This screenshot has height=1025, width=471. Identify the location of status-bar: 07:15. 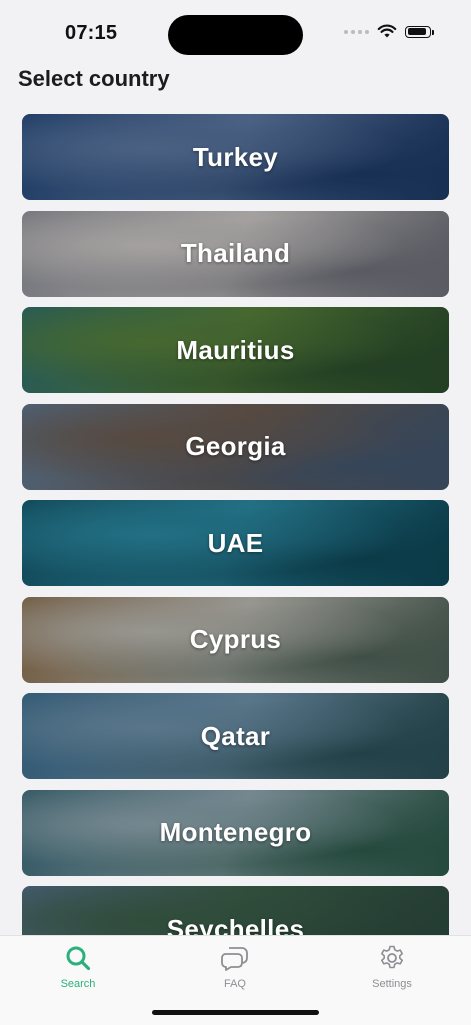
(235, 31).